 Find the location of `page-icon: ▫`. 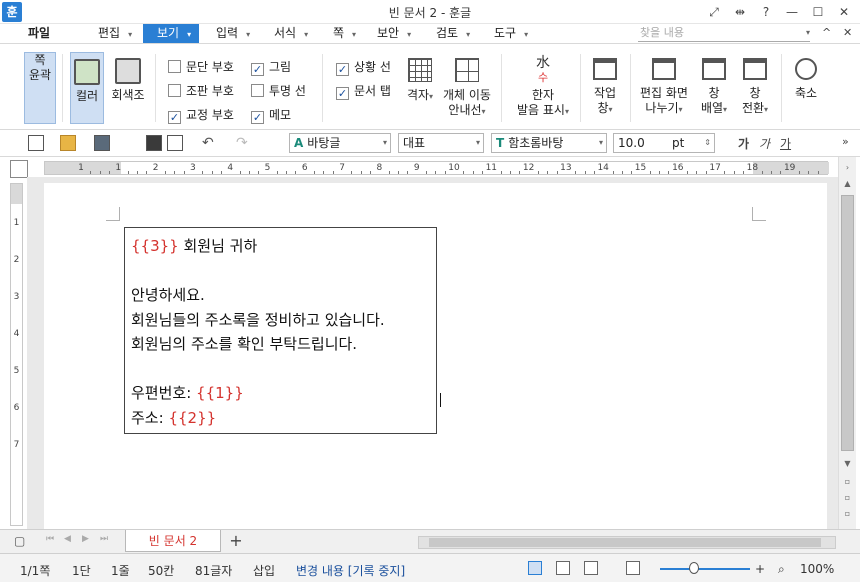

page-icon: ▫ is located at coordinates (847, 497).